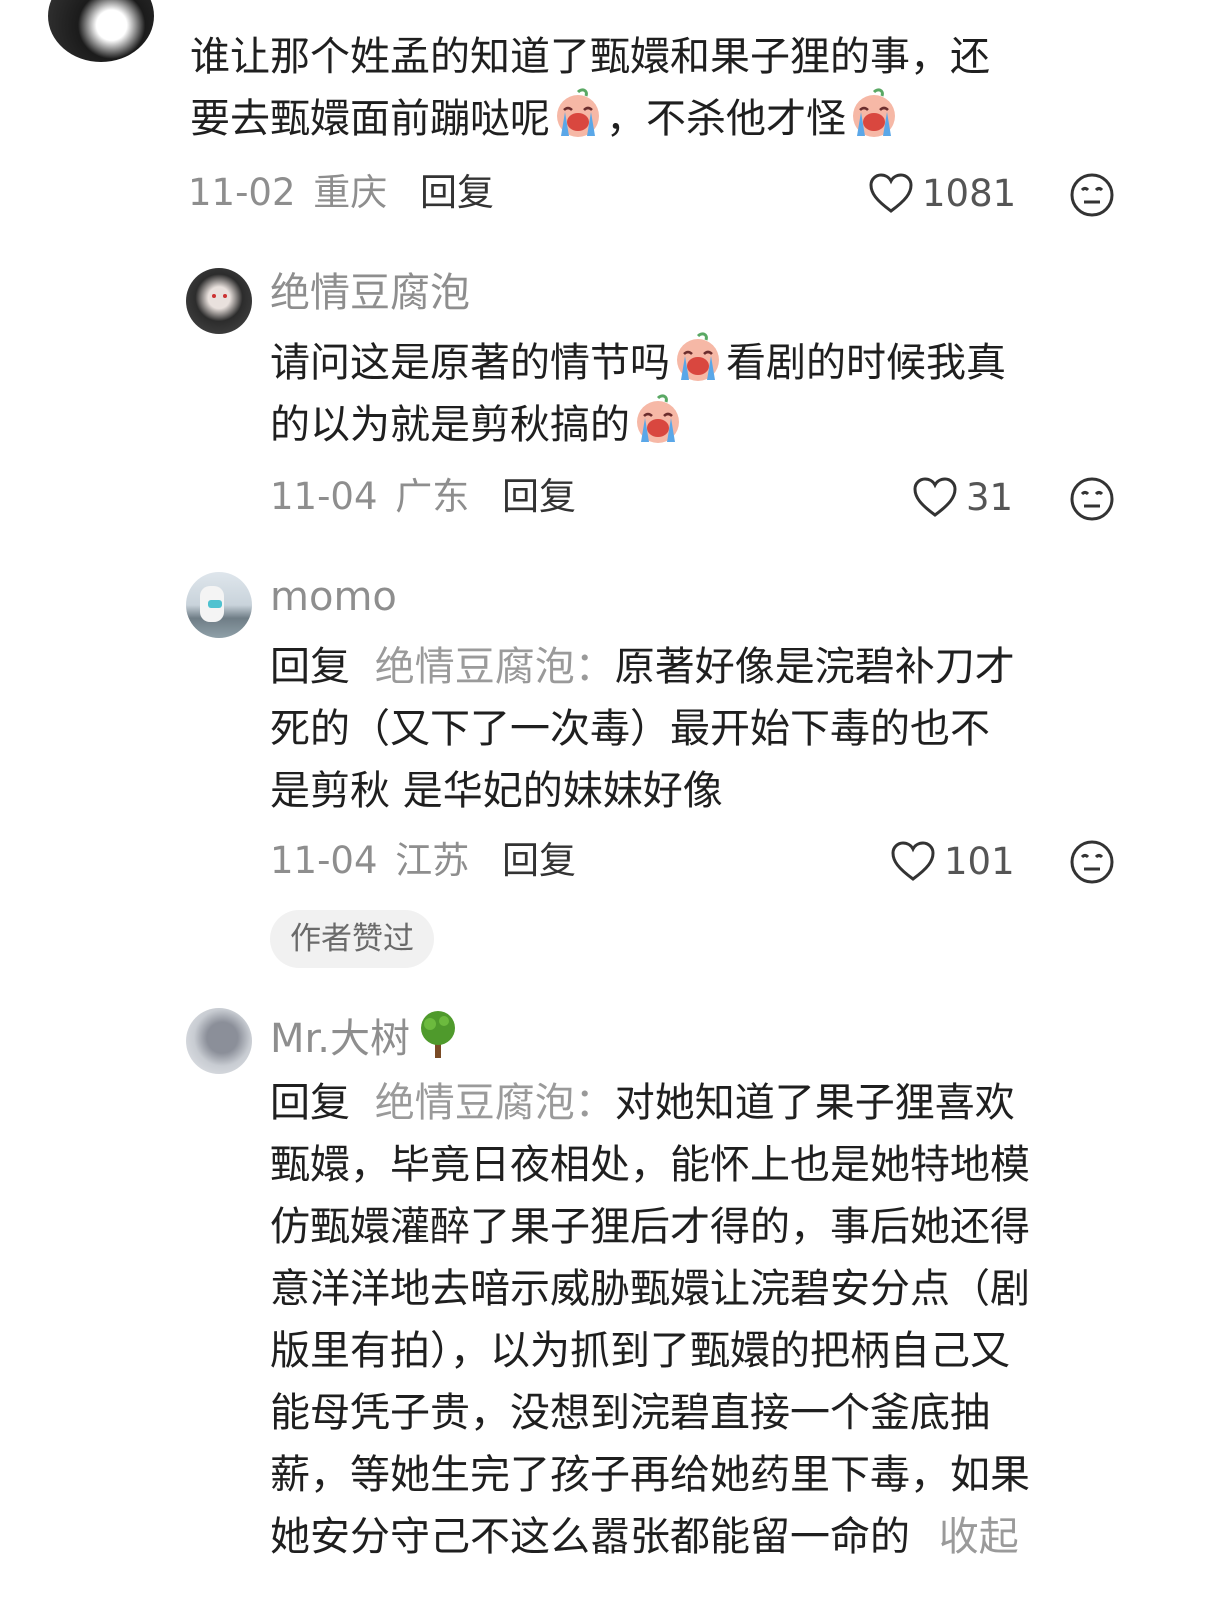  I want to click on username: Mr.大树, so click(366, 1036).